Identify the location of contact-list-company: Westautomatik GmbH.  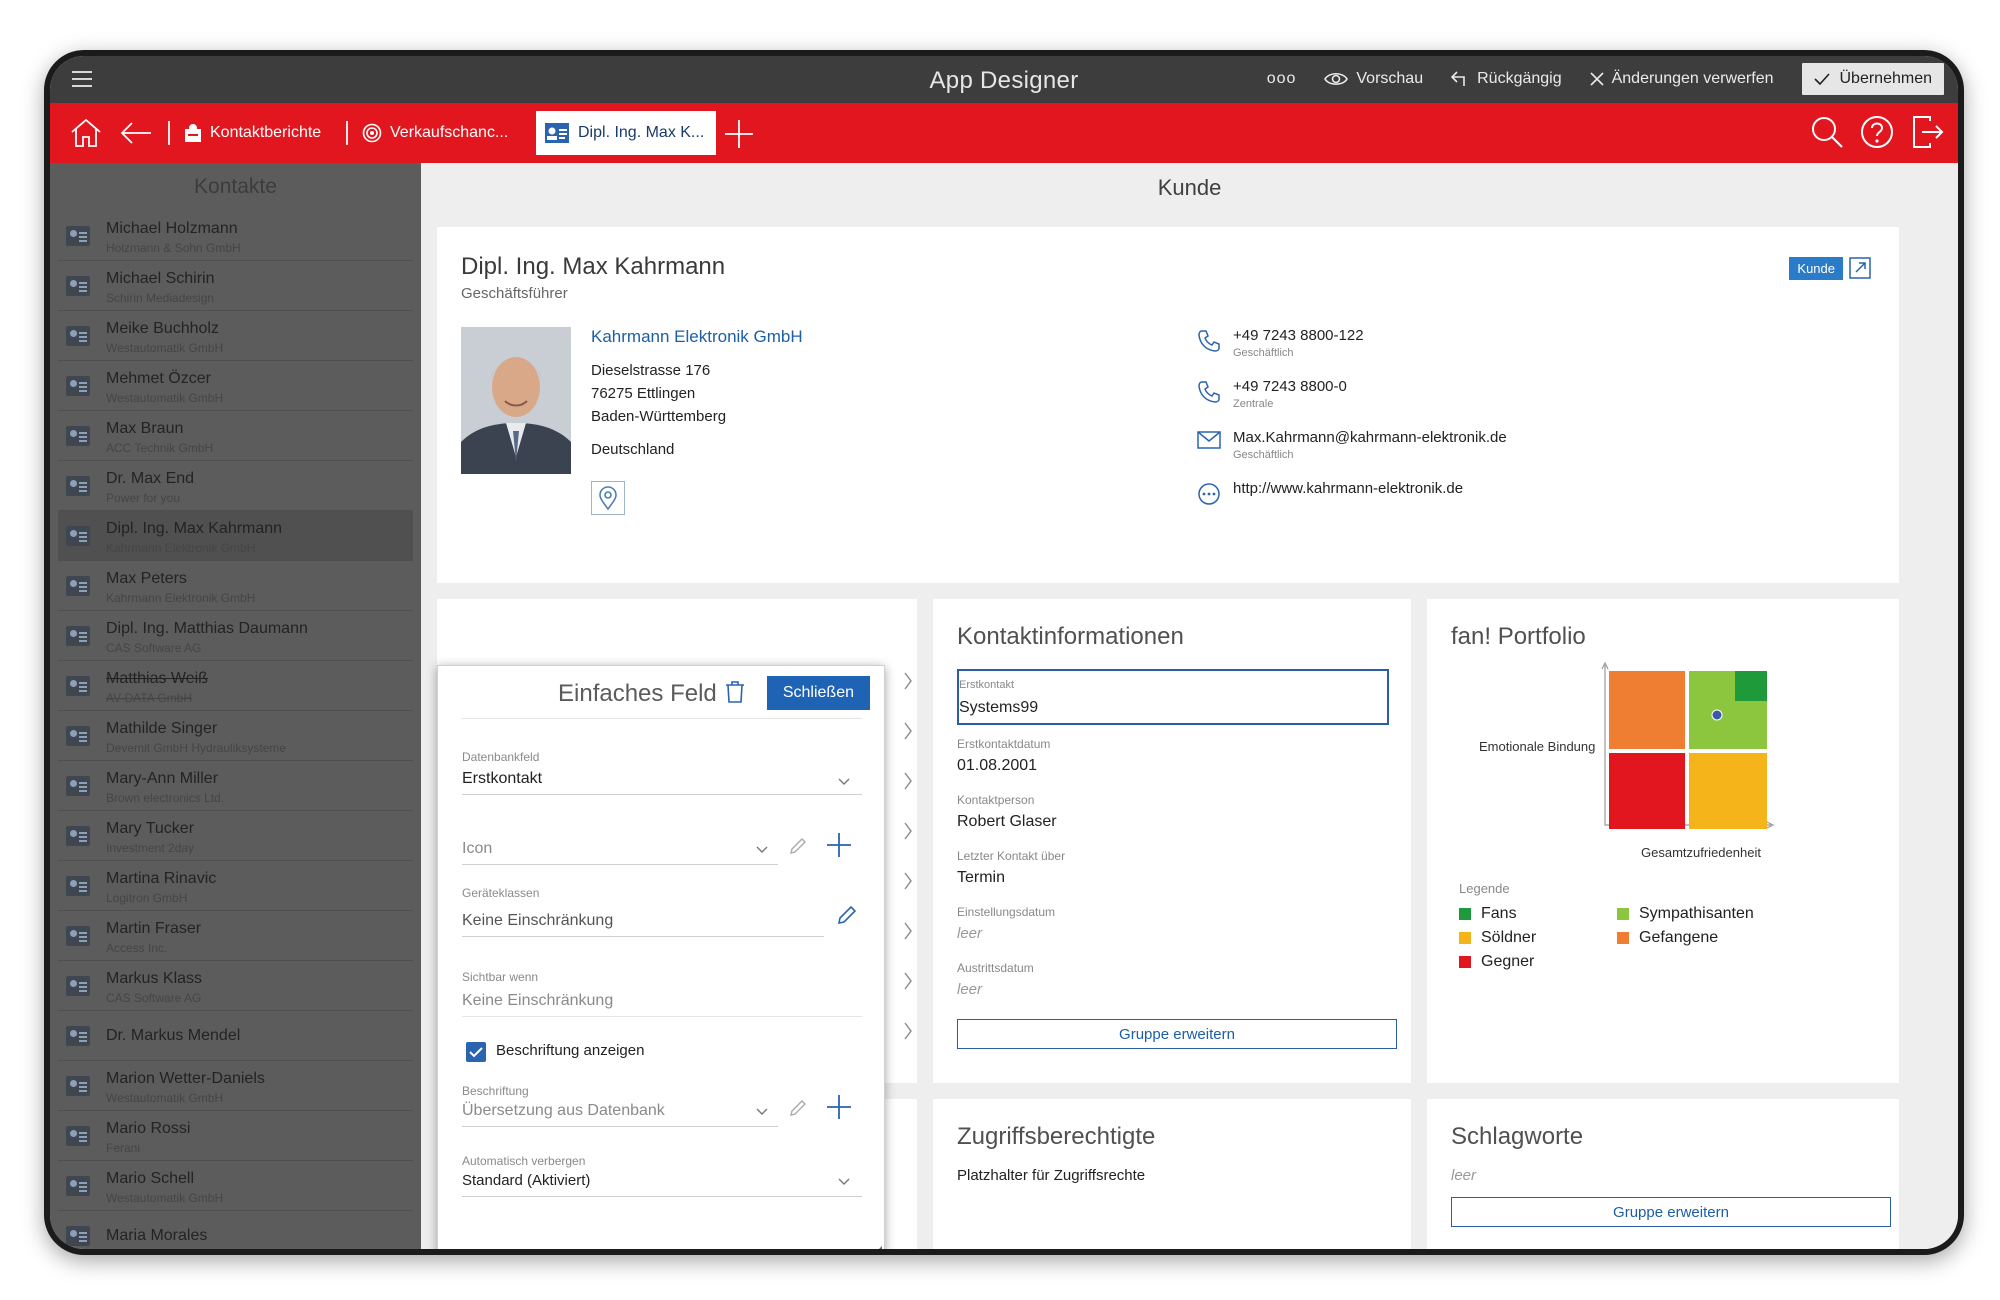
(165, 1098).